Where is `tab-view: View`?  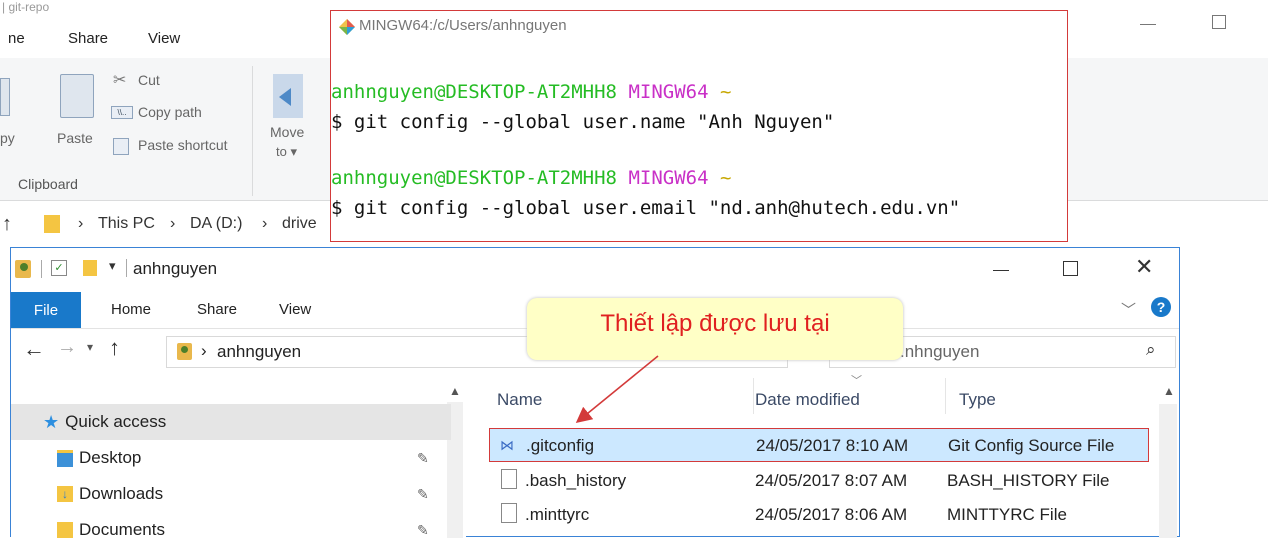
tab-view: View is located at coordinates (295, 309).